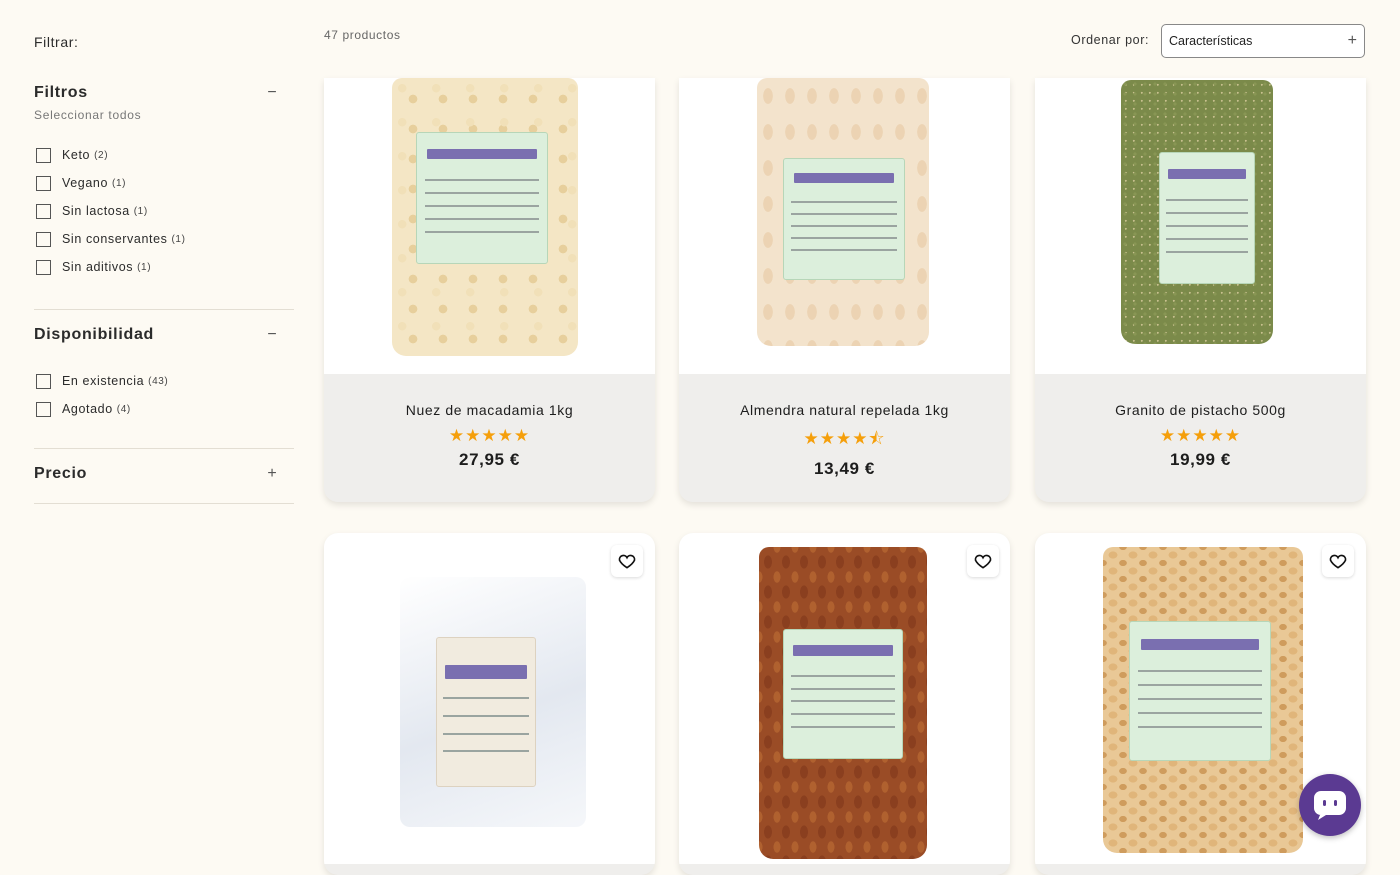  Describe the element at coordinates (61, 92) in the screenshot. I see `filtros-title: Filtros` at that location.